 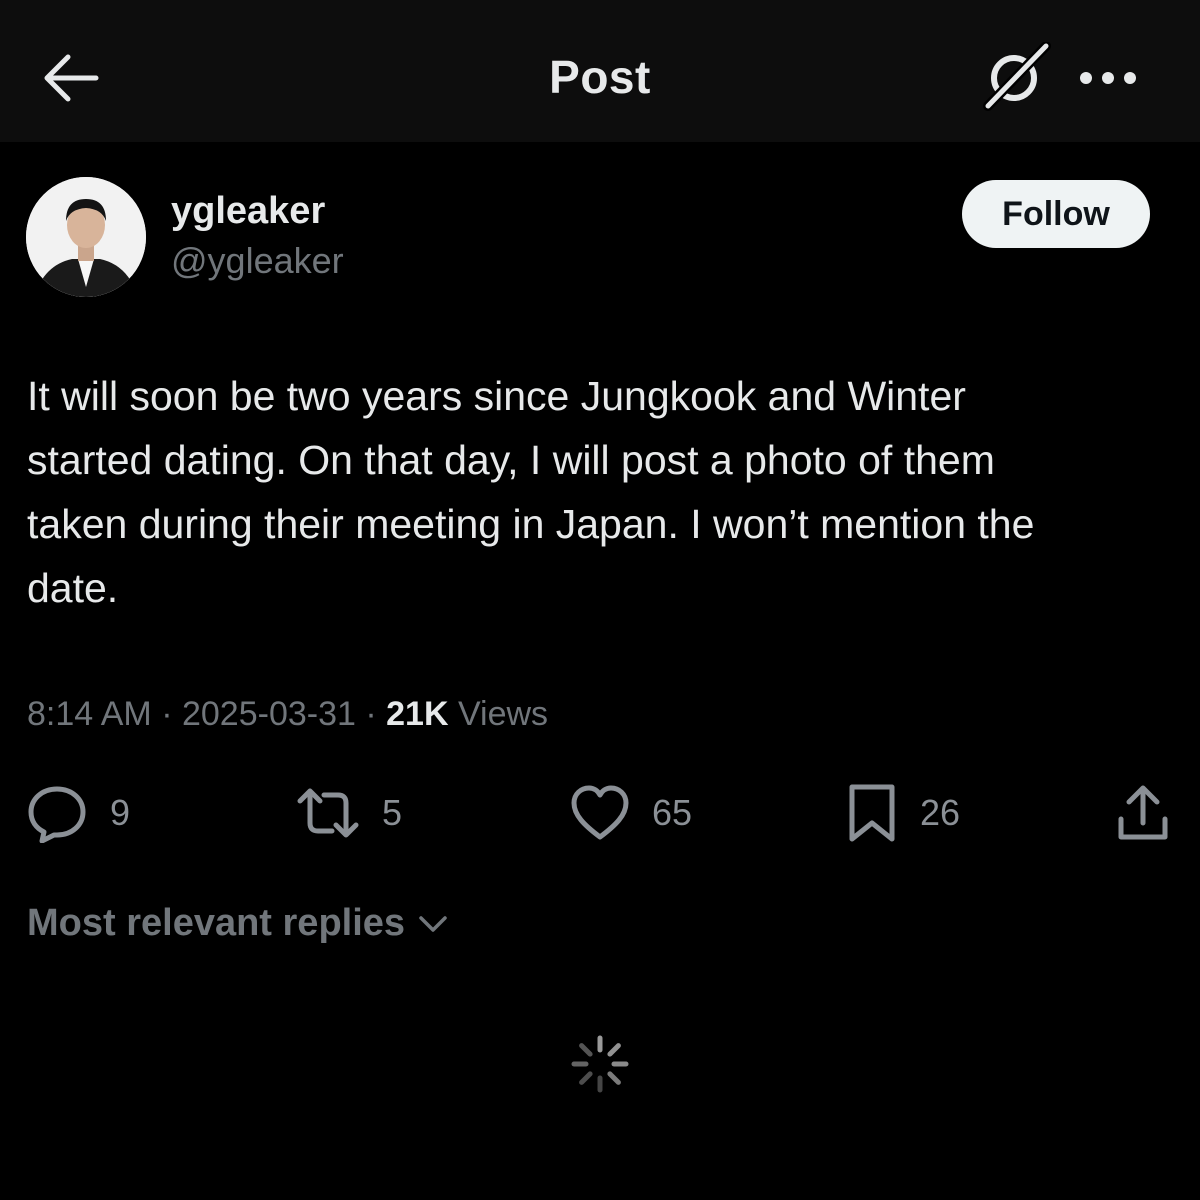 I want to click on heart-icon, so click(x=600, y=812).